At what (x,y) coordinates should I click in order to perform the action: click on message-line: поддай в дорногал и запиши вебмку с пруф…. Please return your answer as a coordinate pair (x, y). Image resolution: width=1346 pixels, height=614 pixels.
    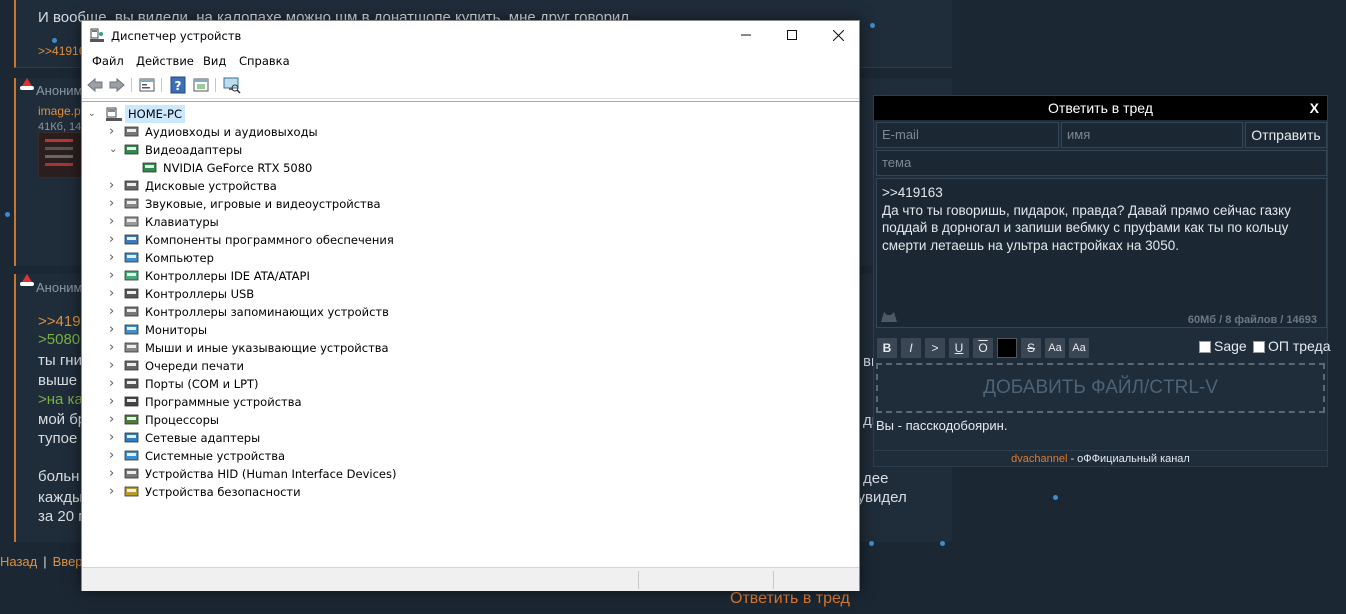
    Looking at the image, I should click on (1085, 227).